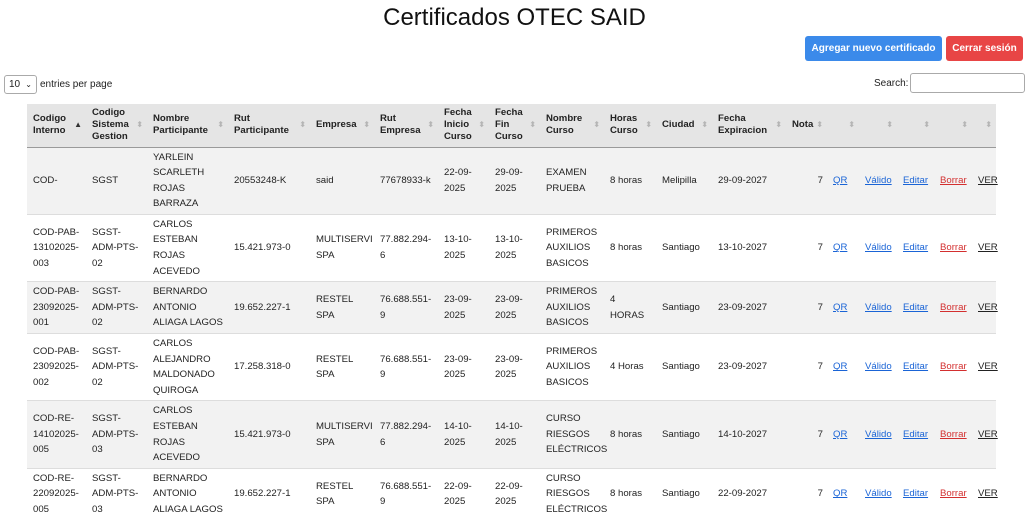 Image resolution: width=1029 pixels, height=520 pixels. Describe the element at coordinates (806, 126) in the screenshot. I see `column-header-13: Nota ⬍` at that location.